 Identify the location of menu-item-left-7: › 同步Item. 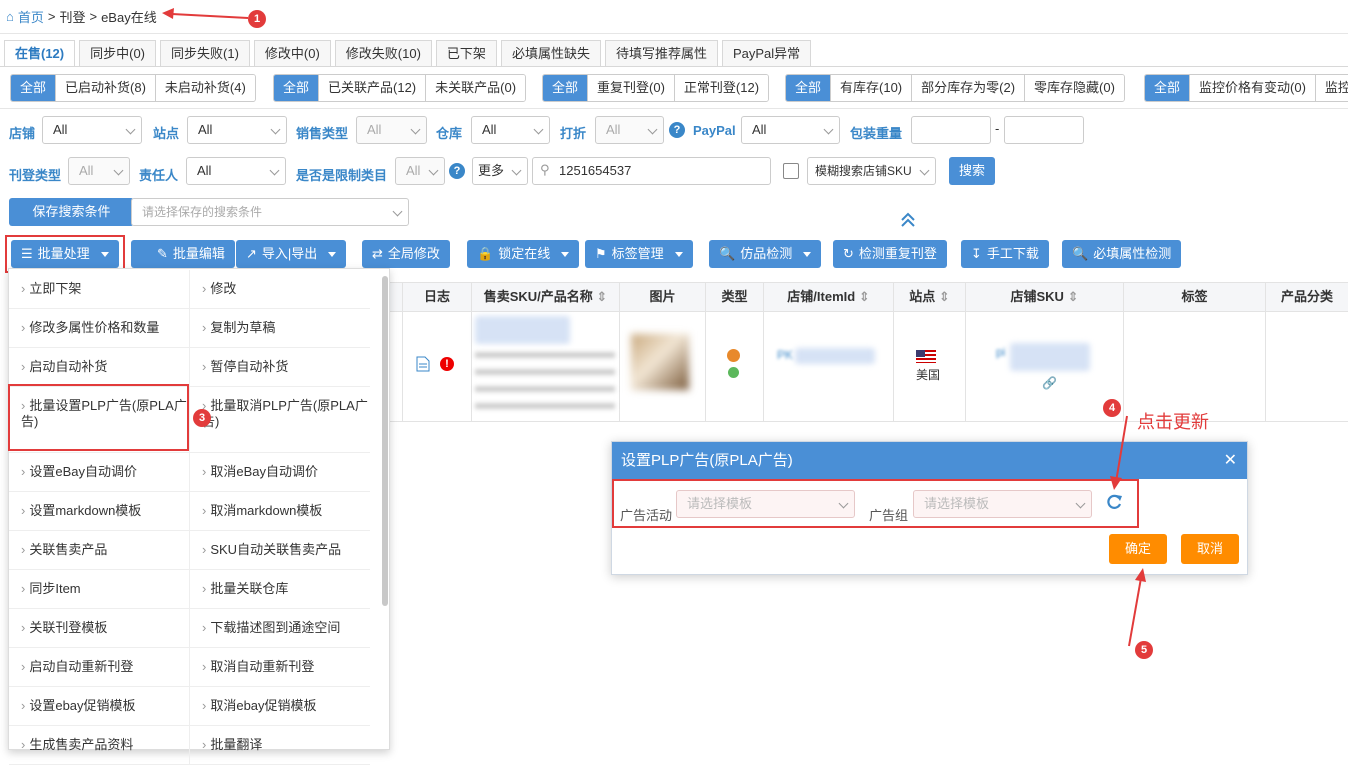
(99, 589).